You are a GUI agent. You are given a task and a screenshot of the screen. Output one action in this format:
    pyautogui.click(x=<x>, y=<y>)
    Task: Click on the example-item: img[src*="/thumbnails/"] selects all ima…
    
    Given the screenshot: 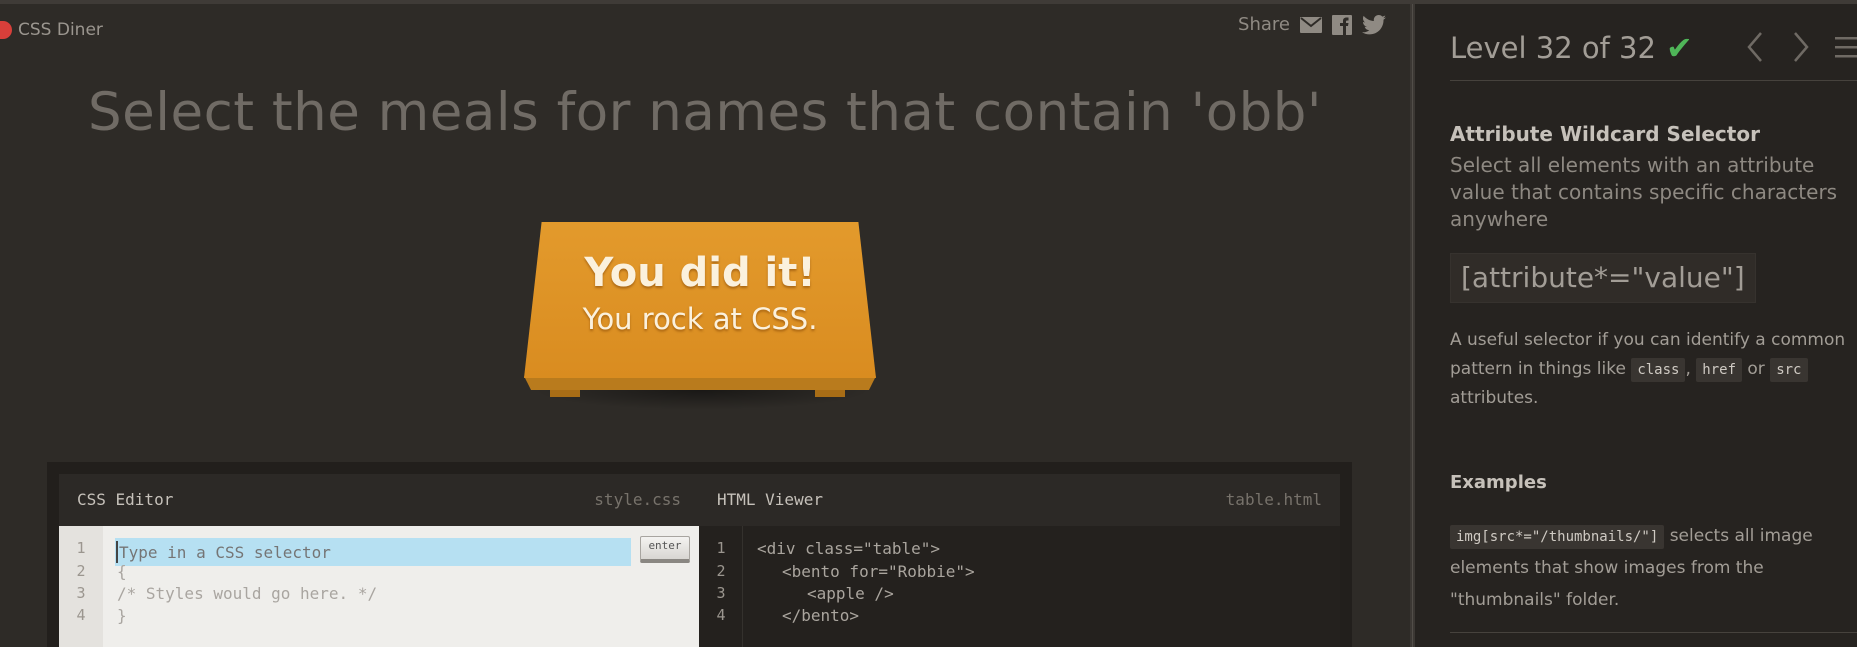 What is the action you would take?
    pyautogui.click(x=1650, y=568)
    